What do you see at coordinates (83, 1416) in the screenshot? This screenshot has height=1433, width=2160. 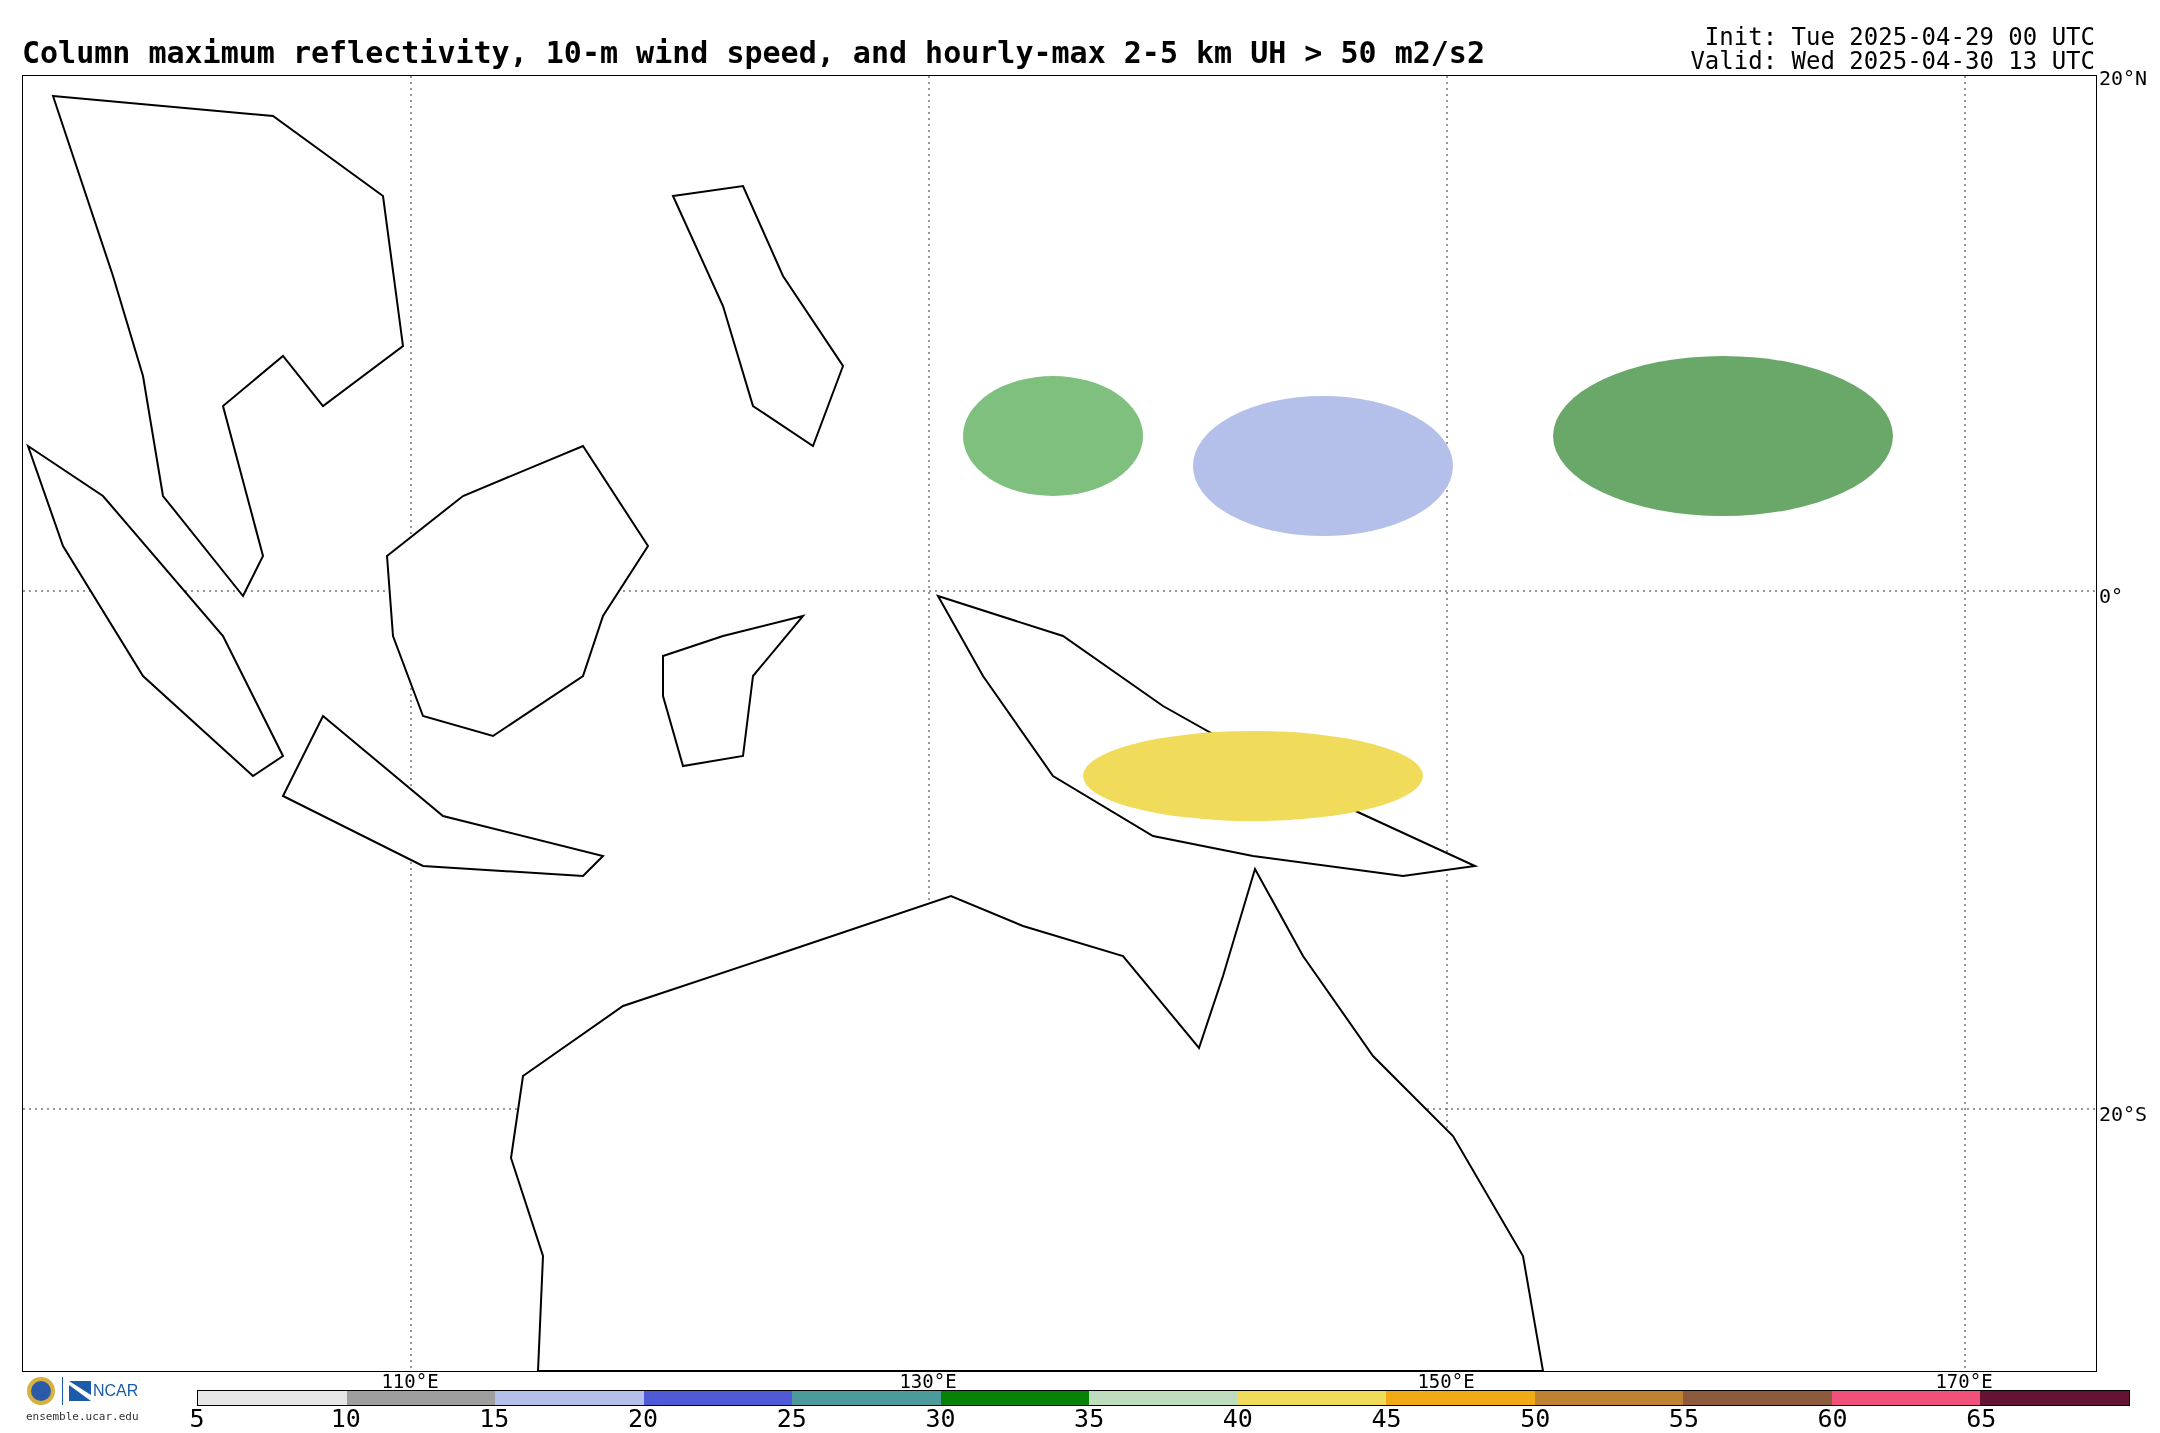 I see `website-url: ensemble.ucar.edu` at bounding box center [83, 1416].